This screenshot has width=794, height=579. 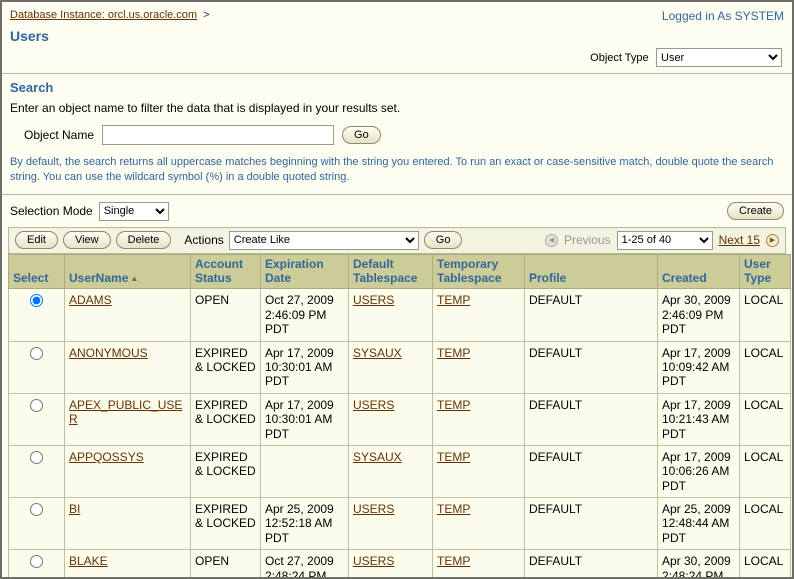 What do you see at coordinates (390, 271) in the screenshot?
I see `header-default-tablespace: Default Tablespace` at bounding box center [390, 271].